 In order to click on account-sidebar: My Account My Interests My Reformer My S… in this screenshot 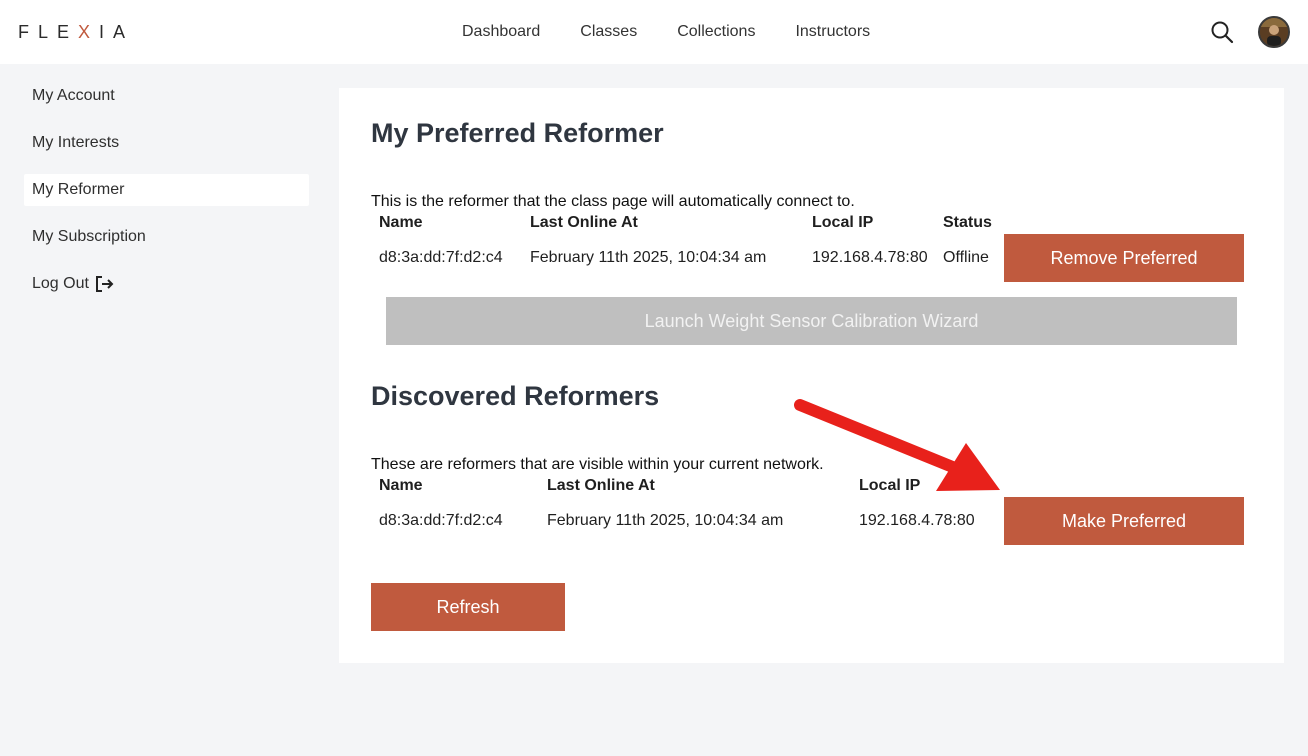, I will do `click(166, 197)`.